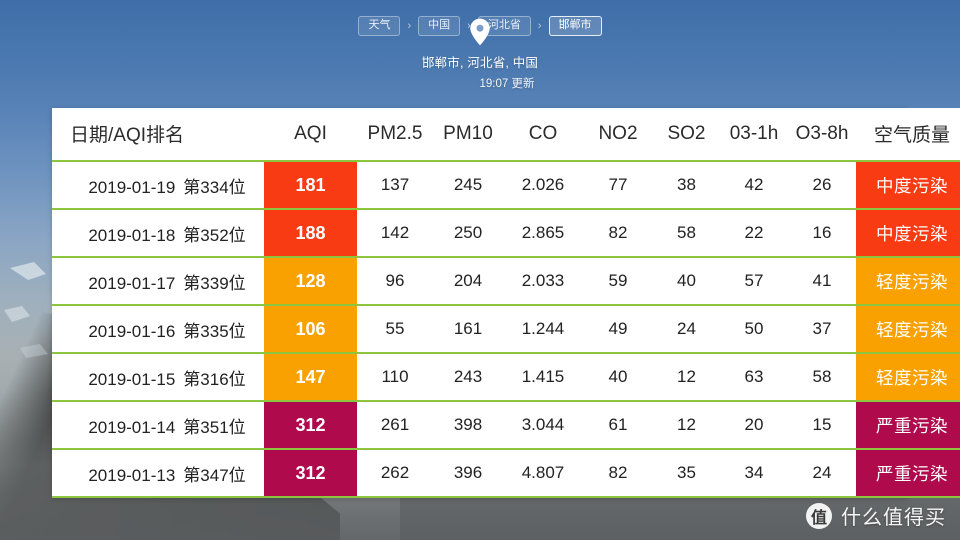  I want to click on cell-pm10: 243, so click(468, 376).